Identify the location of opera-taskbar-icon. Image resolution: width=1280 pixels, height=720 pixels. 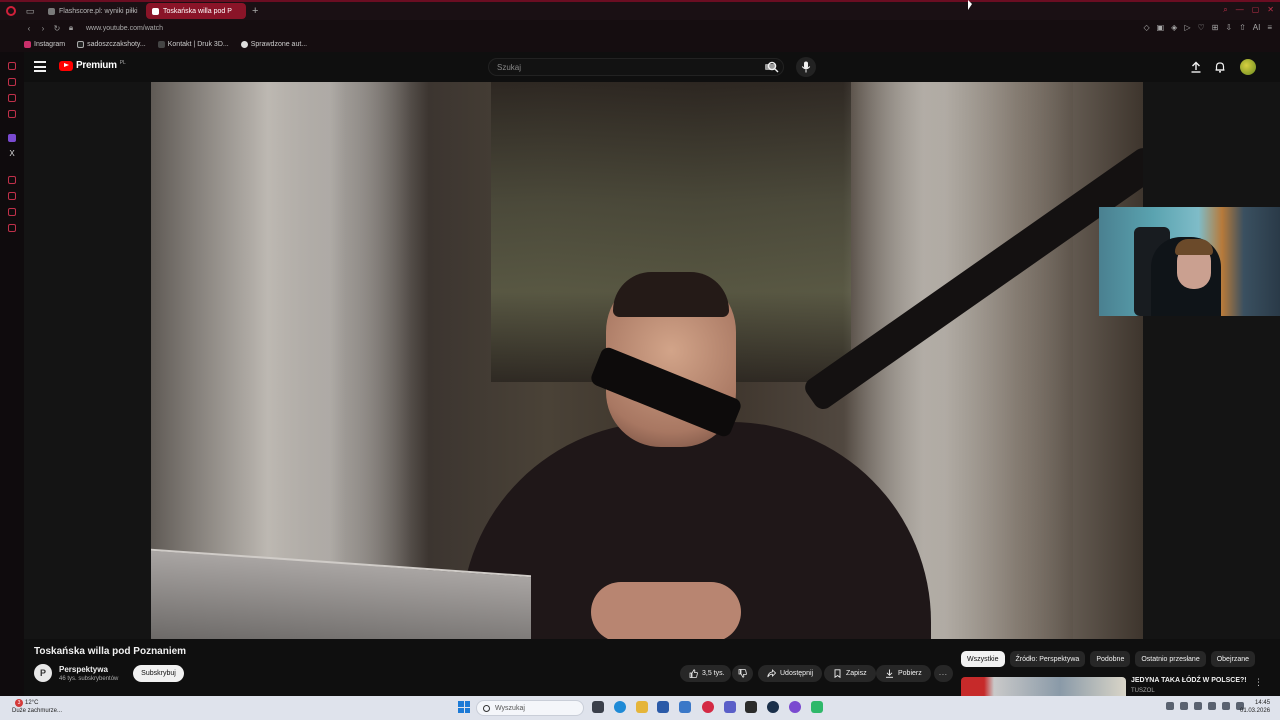
(708, 707).